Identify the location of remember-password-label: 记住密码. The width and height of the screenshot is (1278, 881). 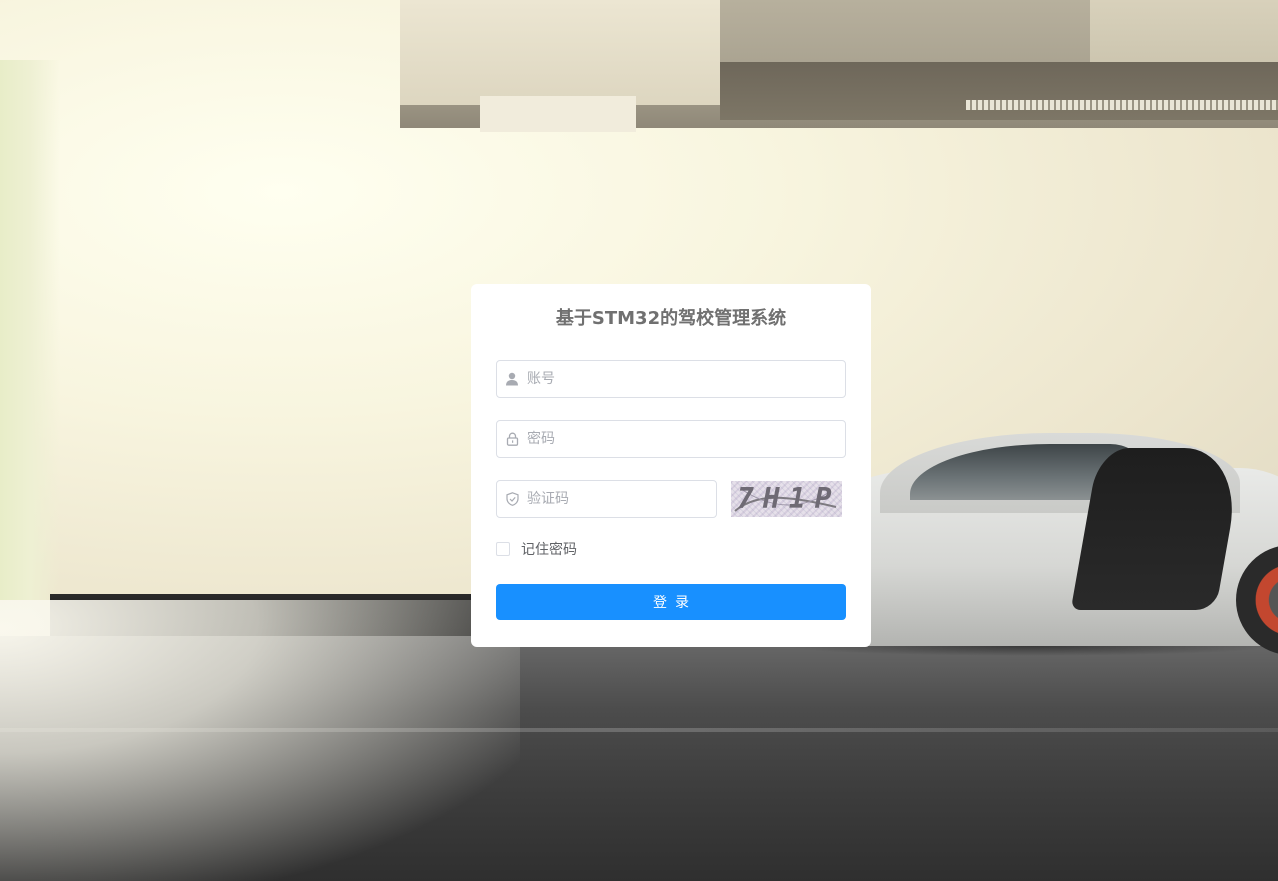
(549, 550).